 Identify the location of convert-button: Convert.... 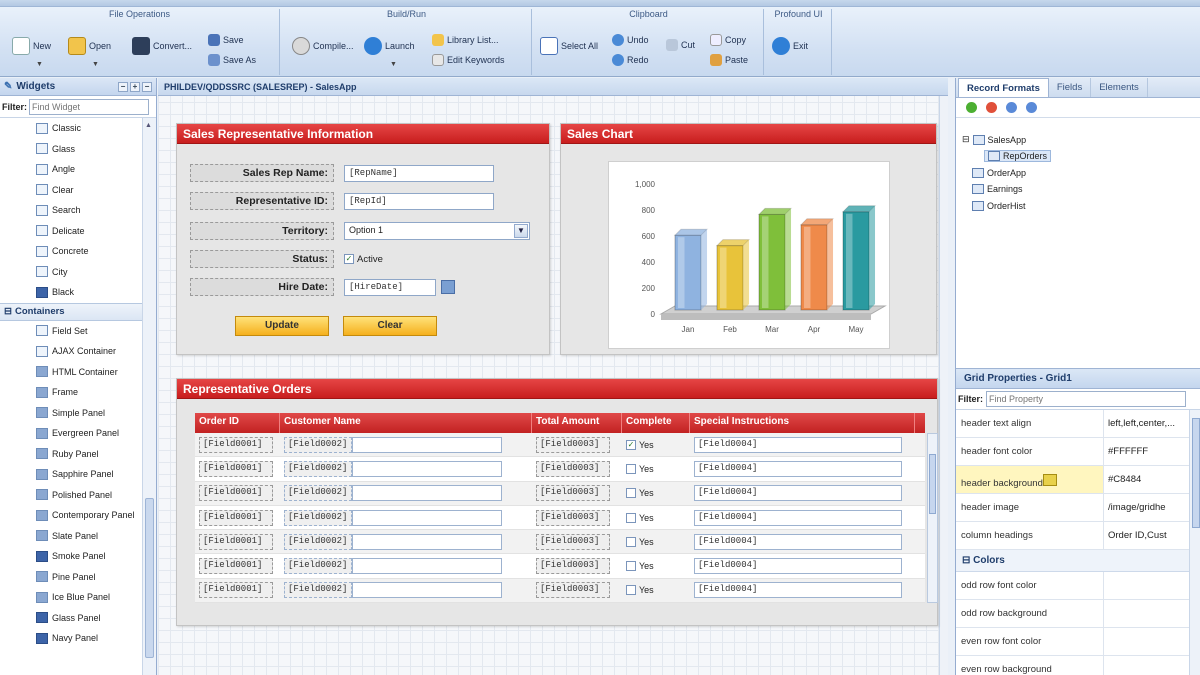
(162, 46).